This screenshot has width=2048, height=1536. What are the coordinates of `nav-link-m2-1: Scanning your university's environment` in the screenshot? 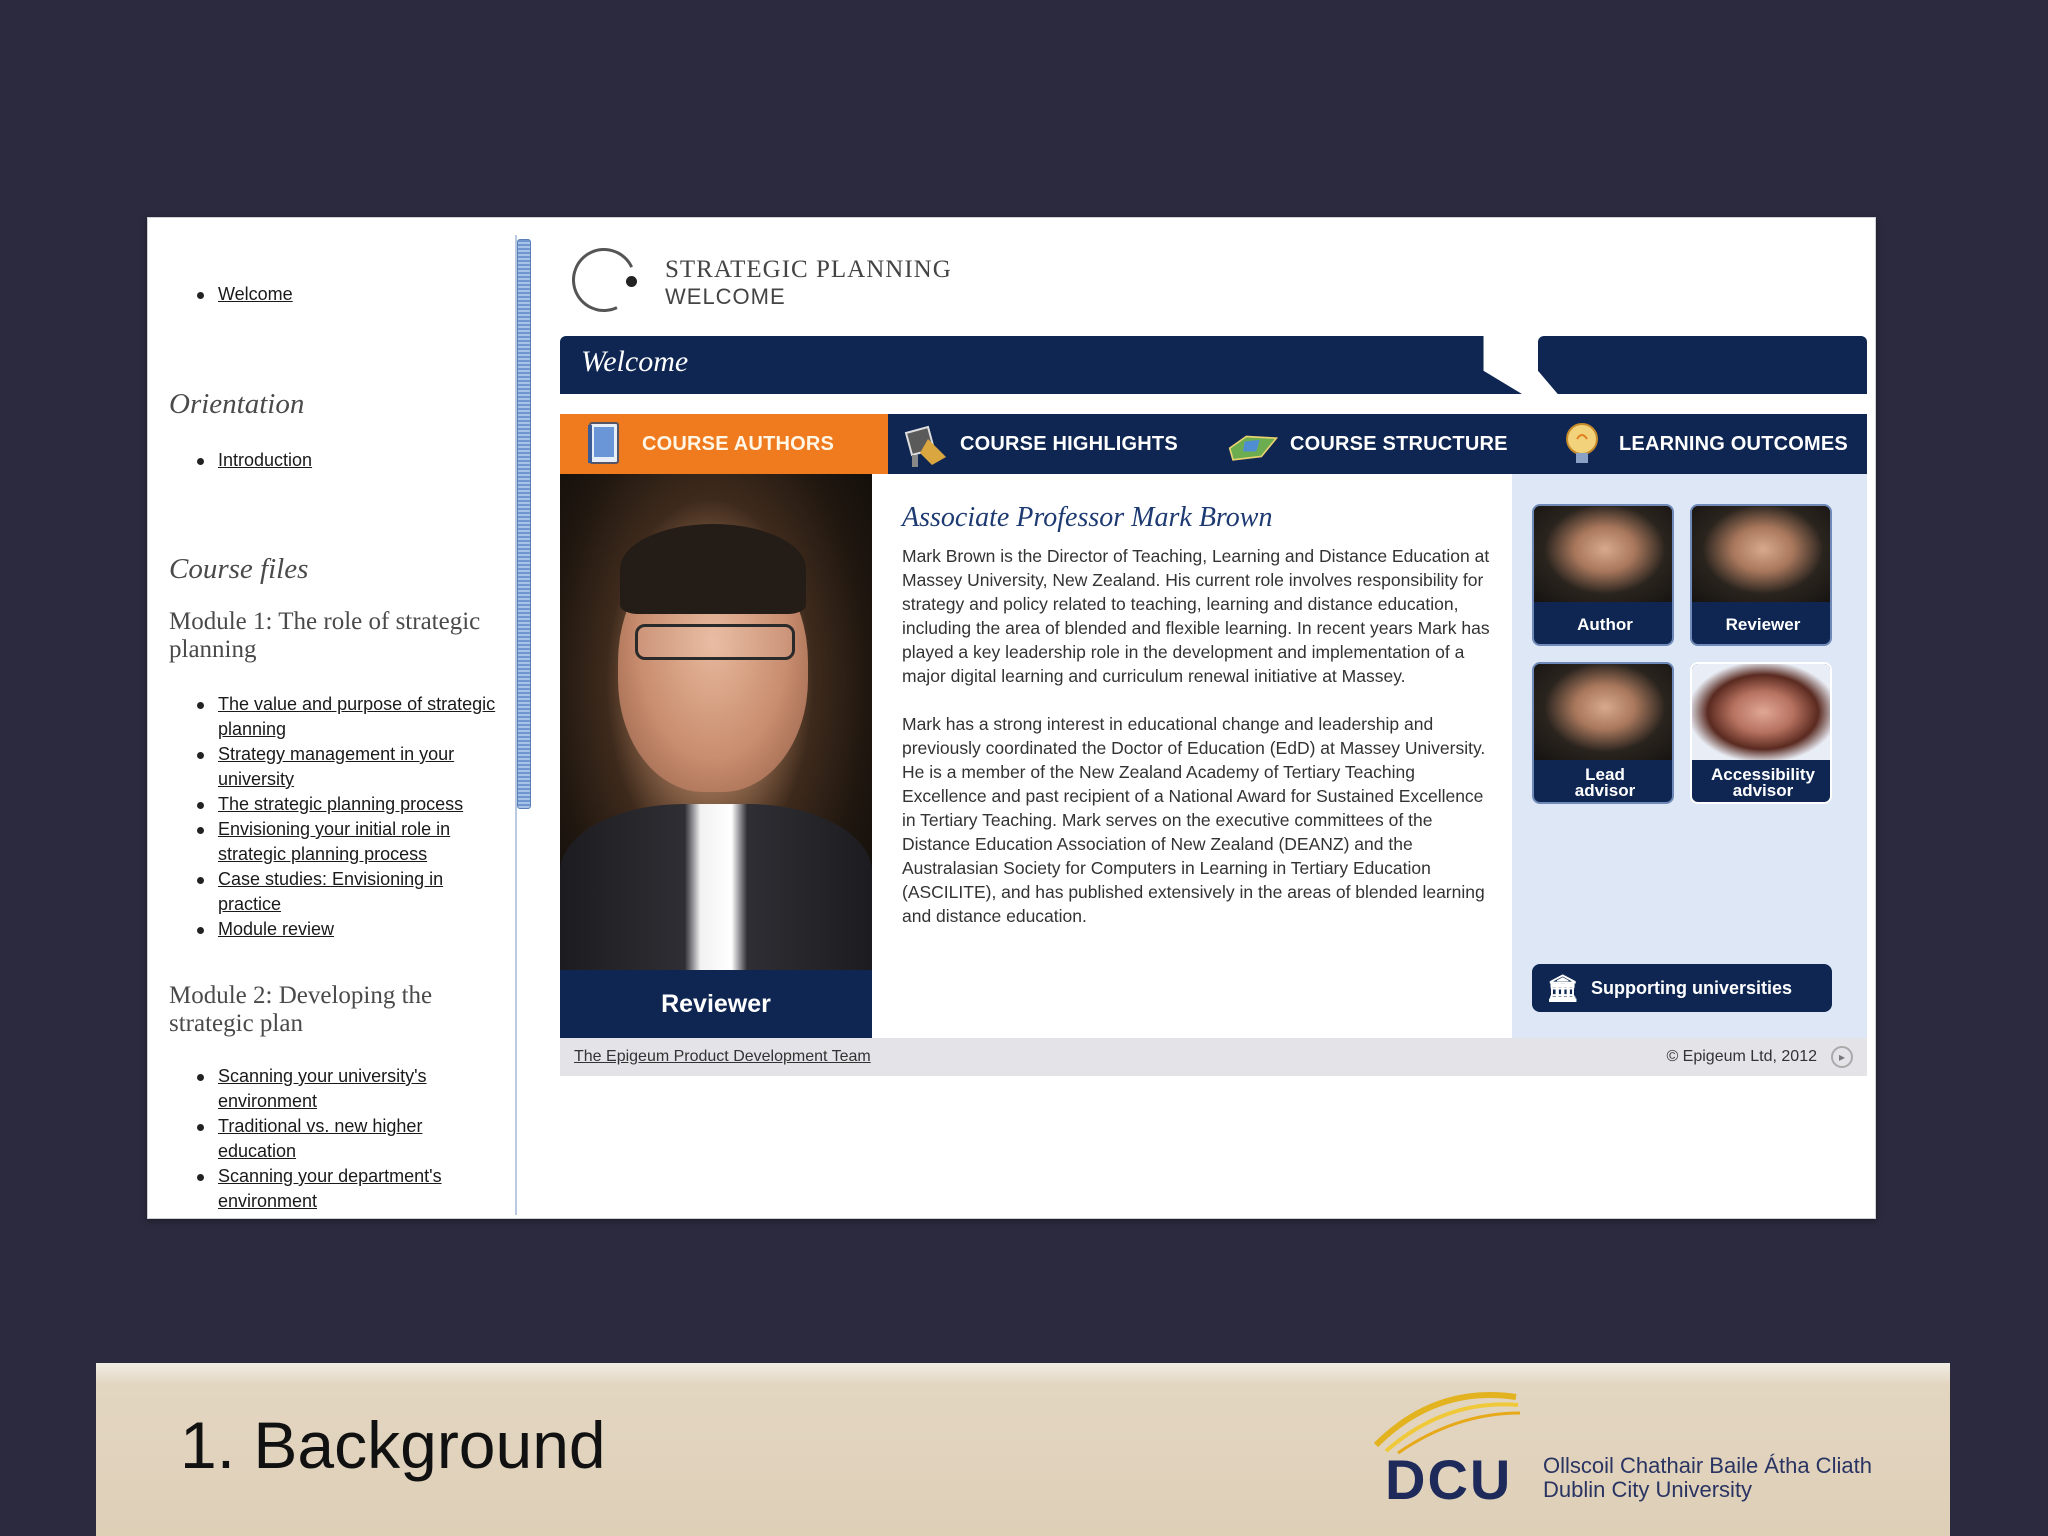 It's located at (350, 1089).